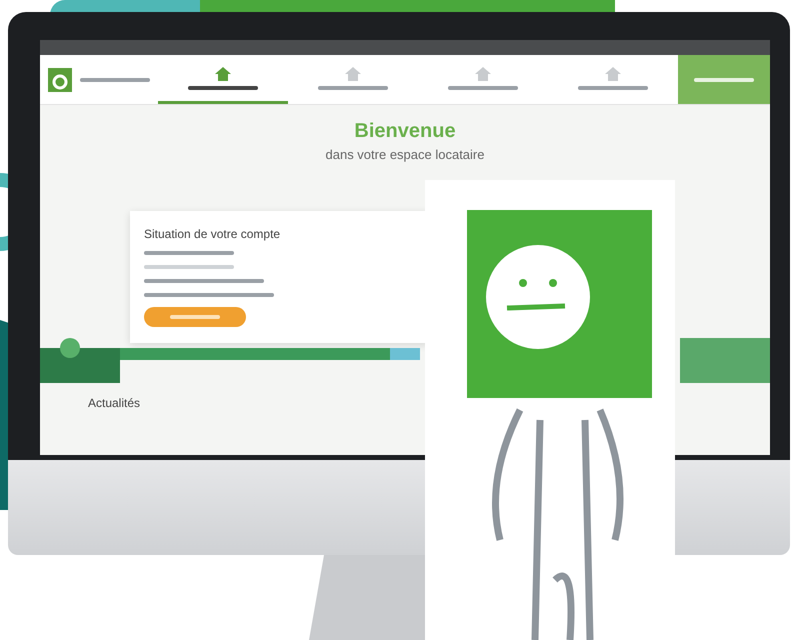  Describe the element at coordinates (724, 79) in the screenshot. I see `login-button` at that location.